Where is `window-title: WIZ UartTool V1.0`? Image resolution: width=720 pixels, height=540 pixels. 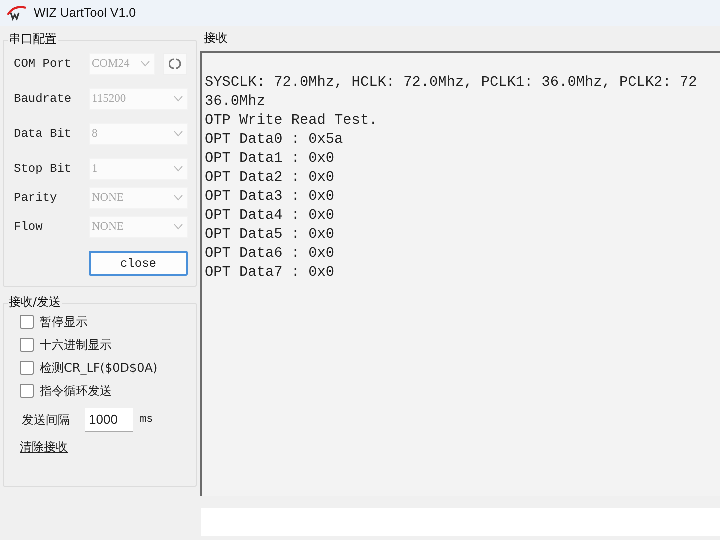 window-title: WIZ UartTool V1.0 is located at coordinates (85, 13).